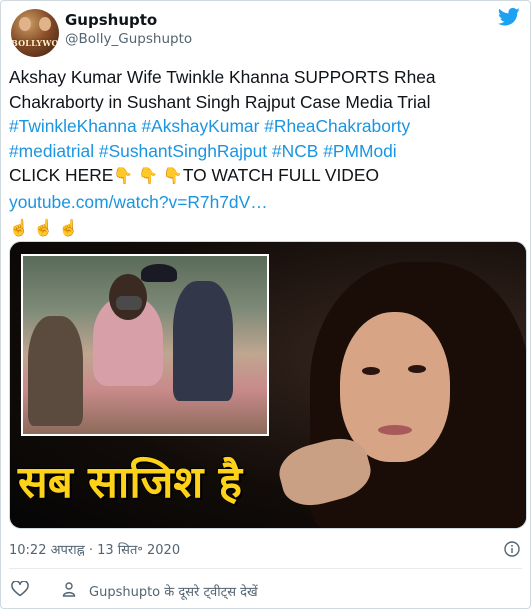  Describe the element at coordinates (51, 151) in the screenshot. I see `hashtag-link: #mediatrial` at that location.